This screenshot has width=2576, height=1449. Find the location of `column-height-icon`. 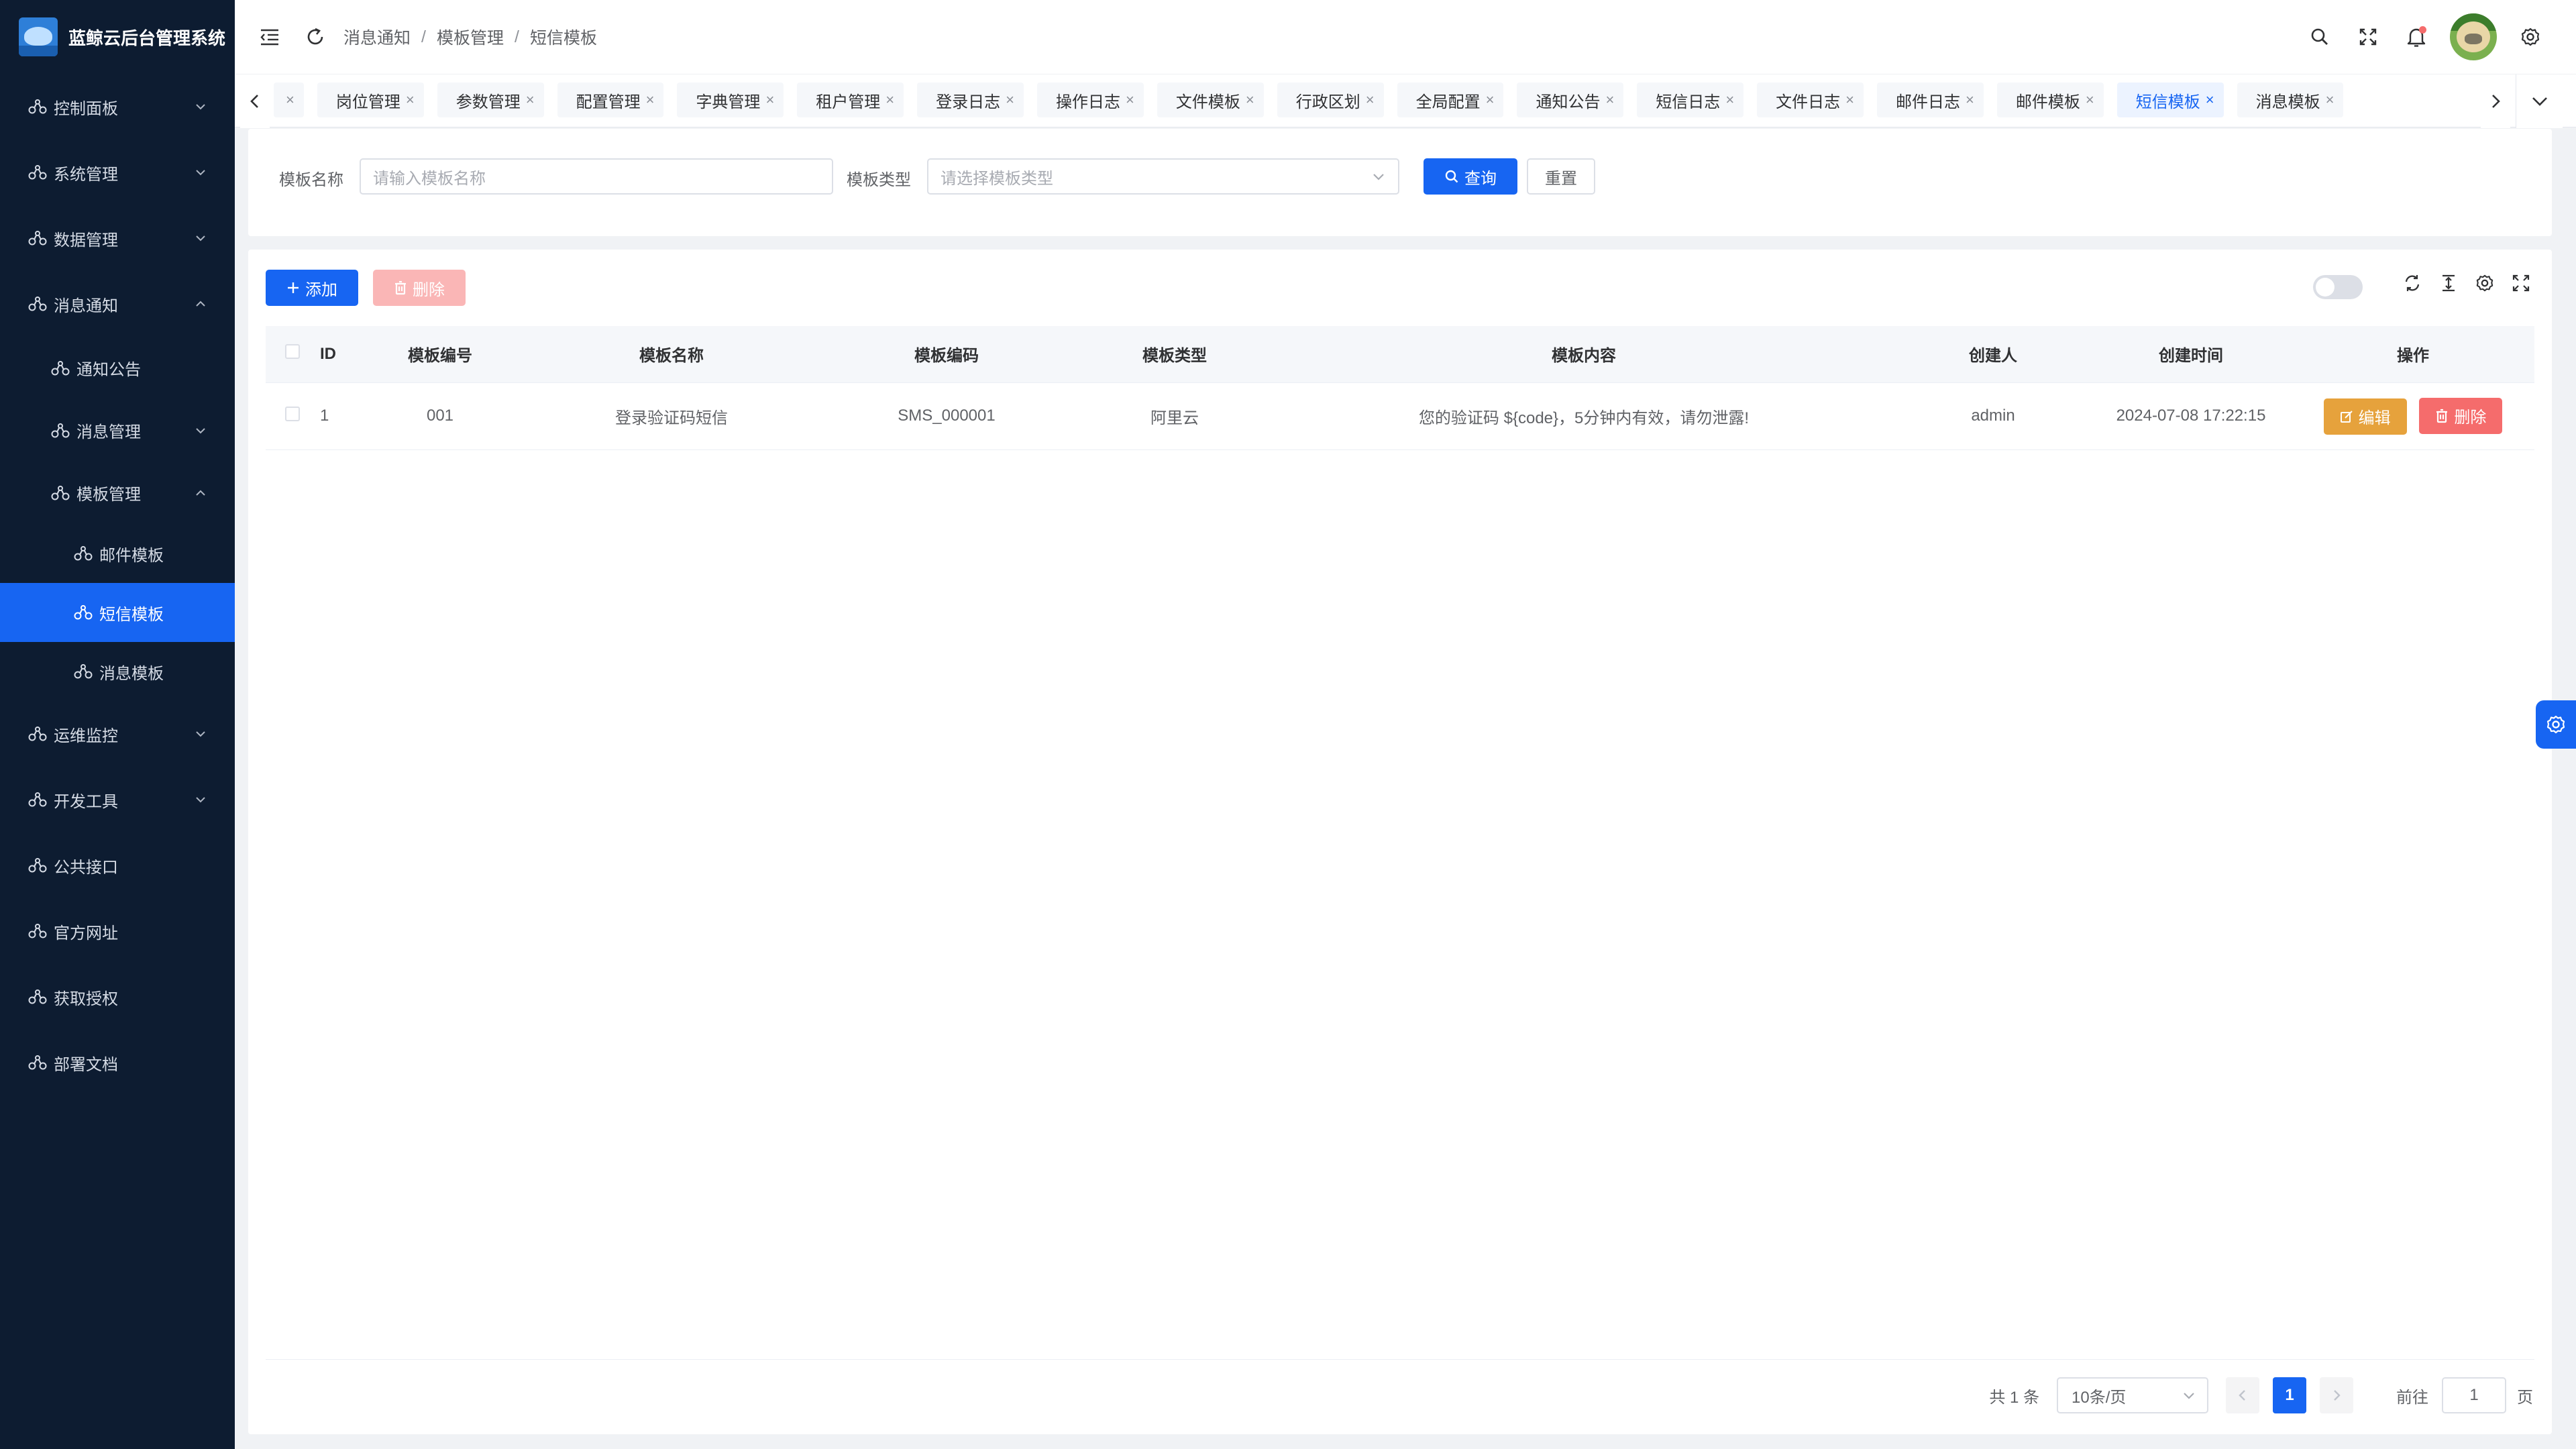

column-height-icon is located at coordinates (2448, 283).